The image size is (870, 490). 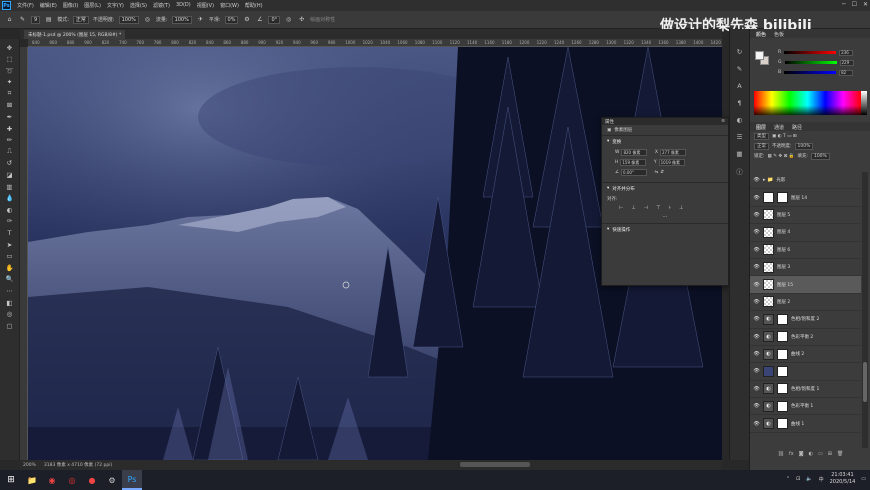 What do you see at coordinates (634, 172) in the screenshot?
I see `angle-input: 0.00°` at bounding box center [634, 172].